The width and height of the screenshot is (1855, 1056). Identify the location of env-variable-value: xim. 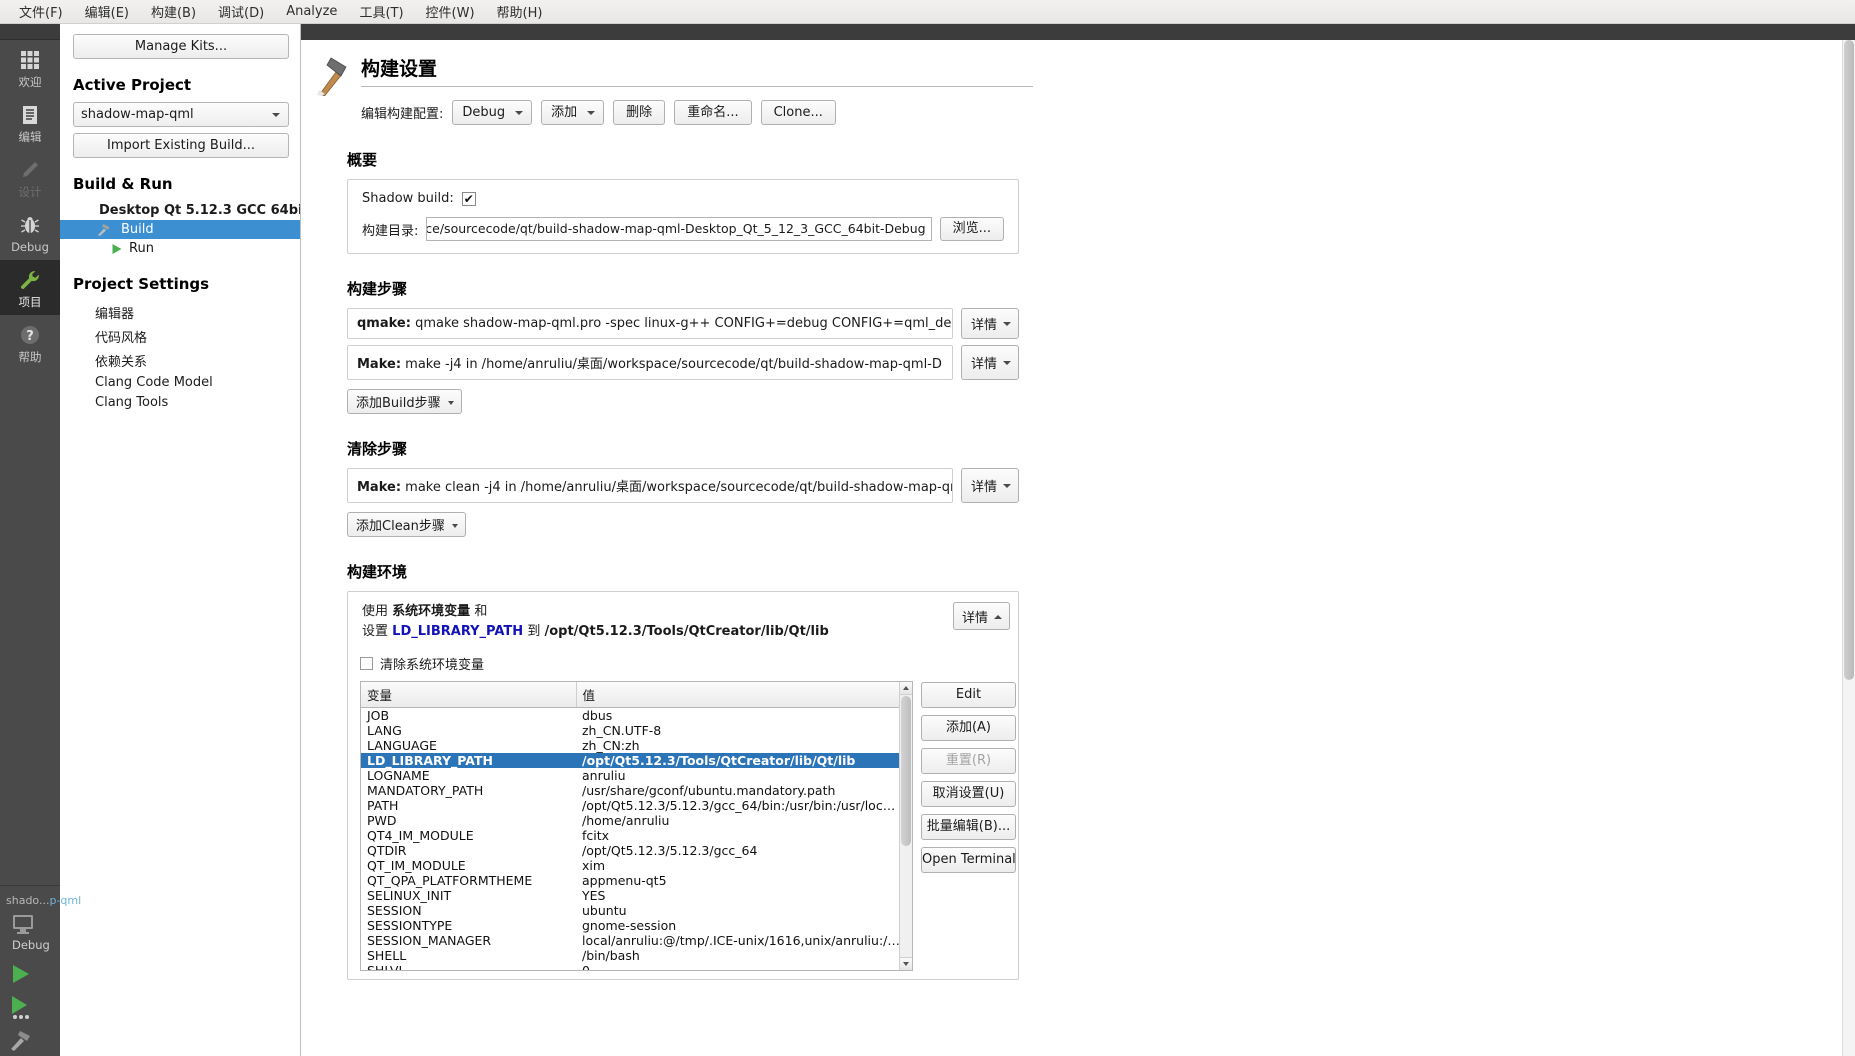
(594, 865).